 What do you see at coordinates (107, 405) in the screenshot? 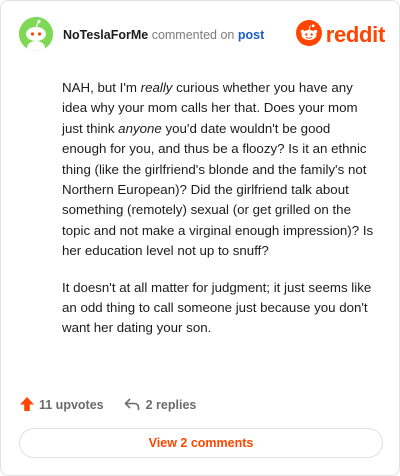
I see `comment-footer: 11 upvotes 2 replies` at bounding box center [107, 405].